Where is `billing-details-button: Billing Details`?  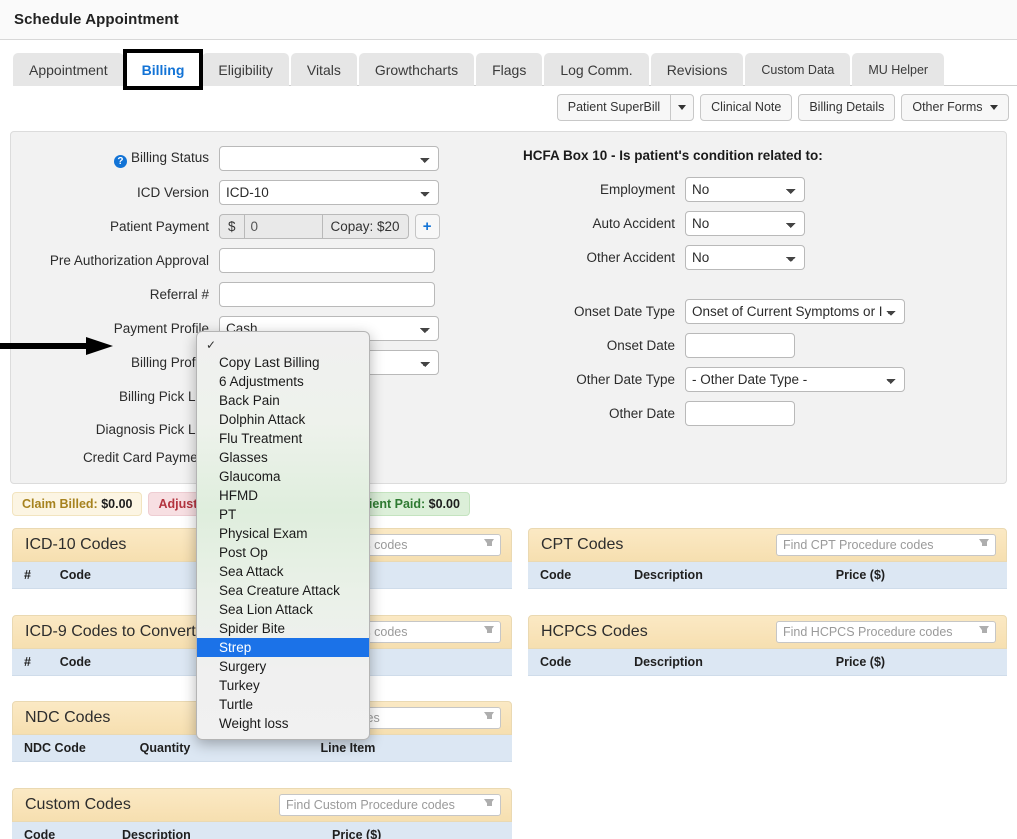
billing-details-button: Billing Details is located at coordinates (847, 107).